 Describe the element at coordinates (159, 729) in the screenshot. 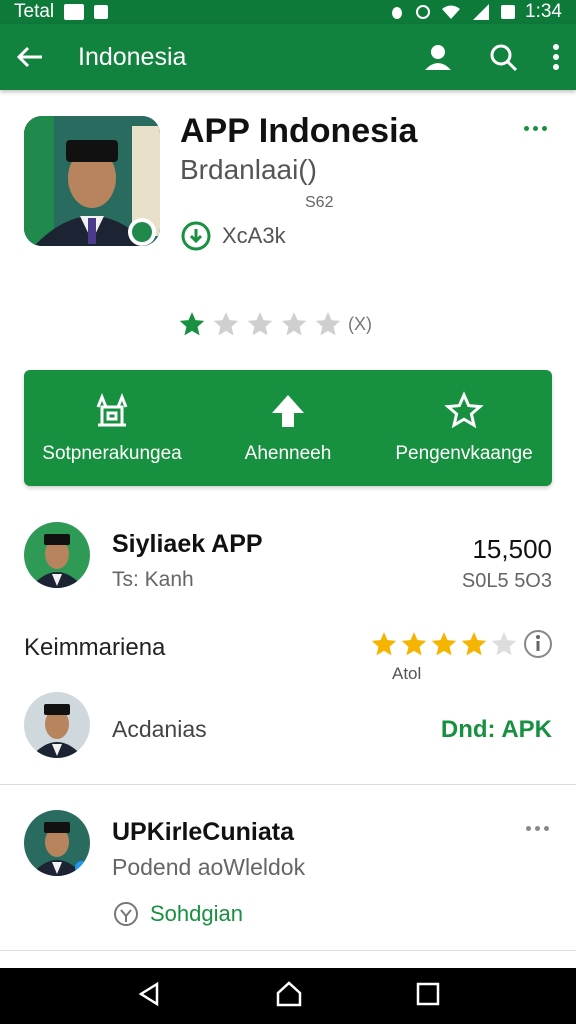

I see `item-label: Acdanias` at that location.